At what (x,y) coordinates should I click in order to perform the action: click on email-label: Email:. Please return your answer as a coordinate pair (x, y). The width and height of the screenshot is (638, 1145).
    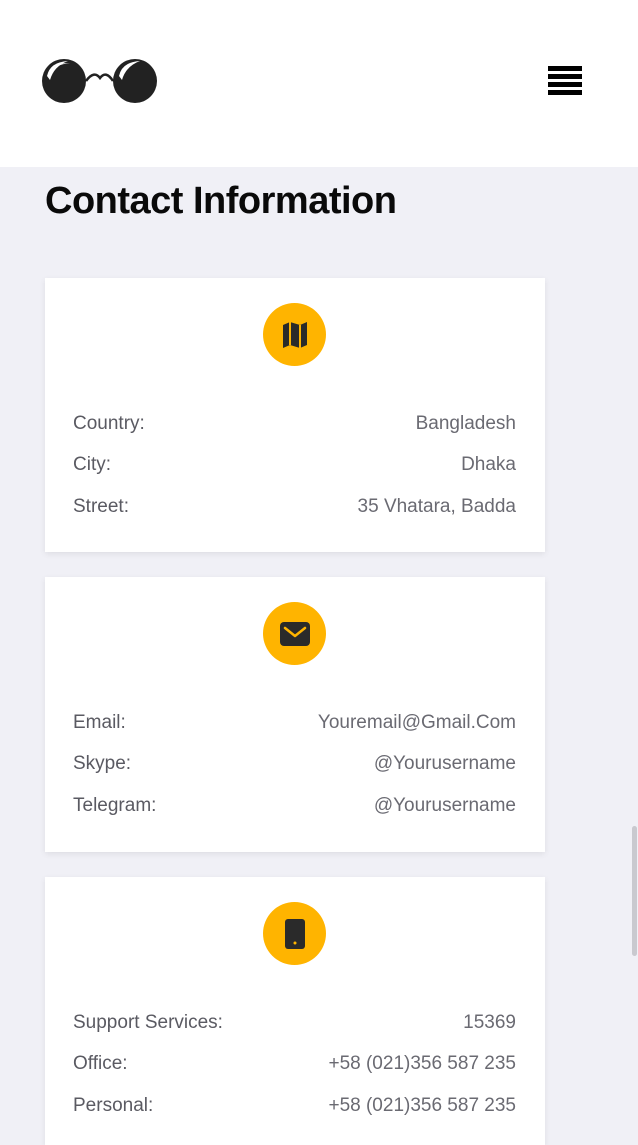
    Looking at the image, I should click on (99, 722).